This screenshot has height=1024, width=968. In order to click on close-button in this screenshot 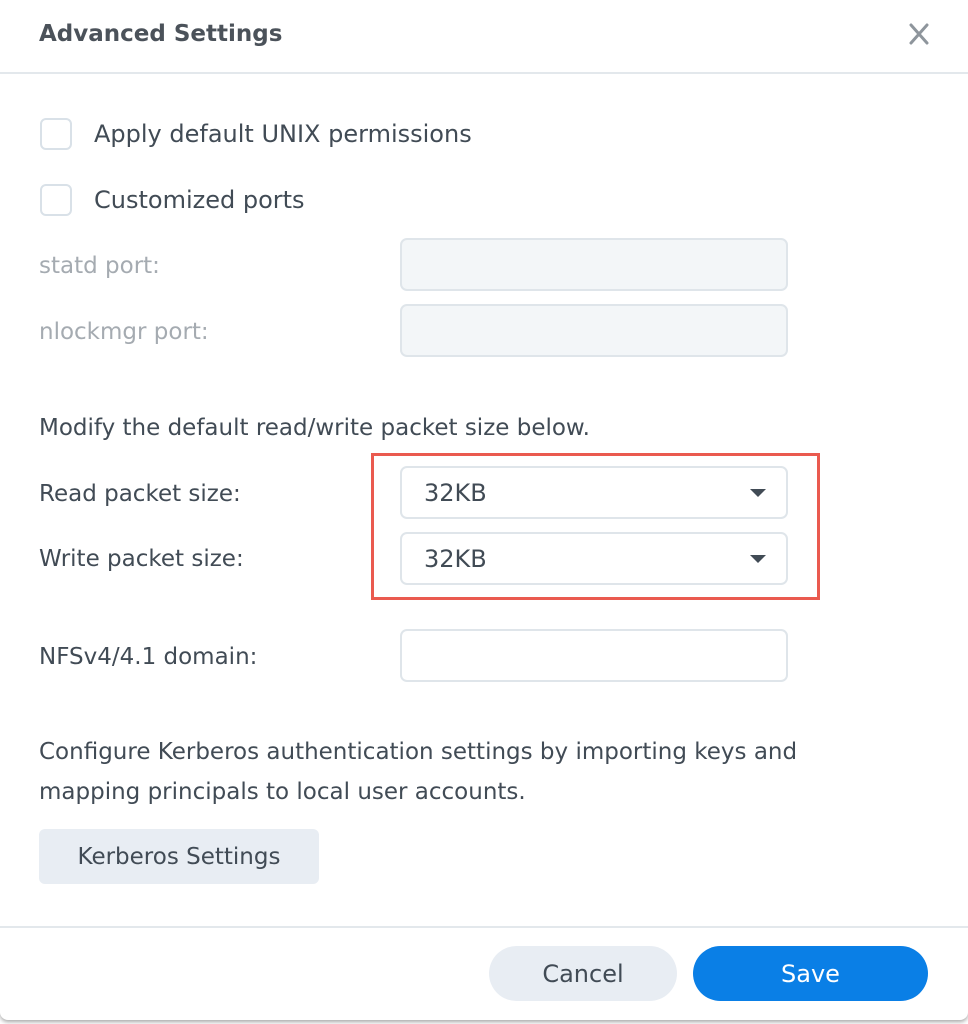, I will do `click(919, 34)`.